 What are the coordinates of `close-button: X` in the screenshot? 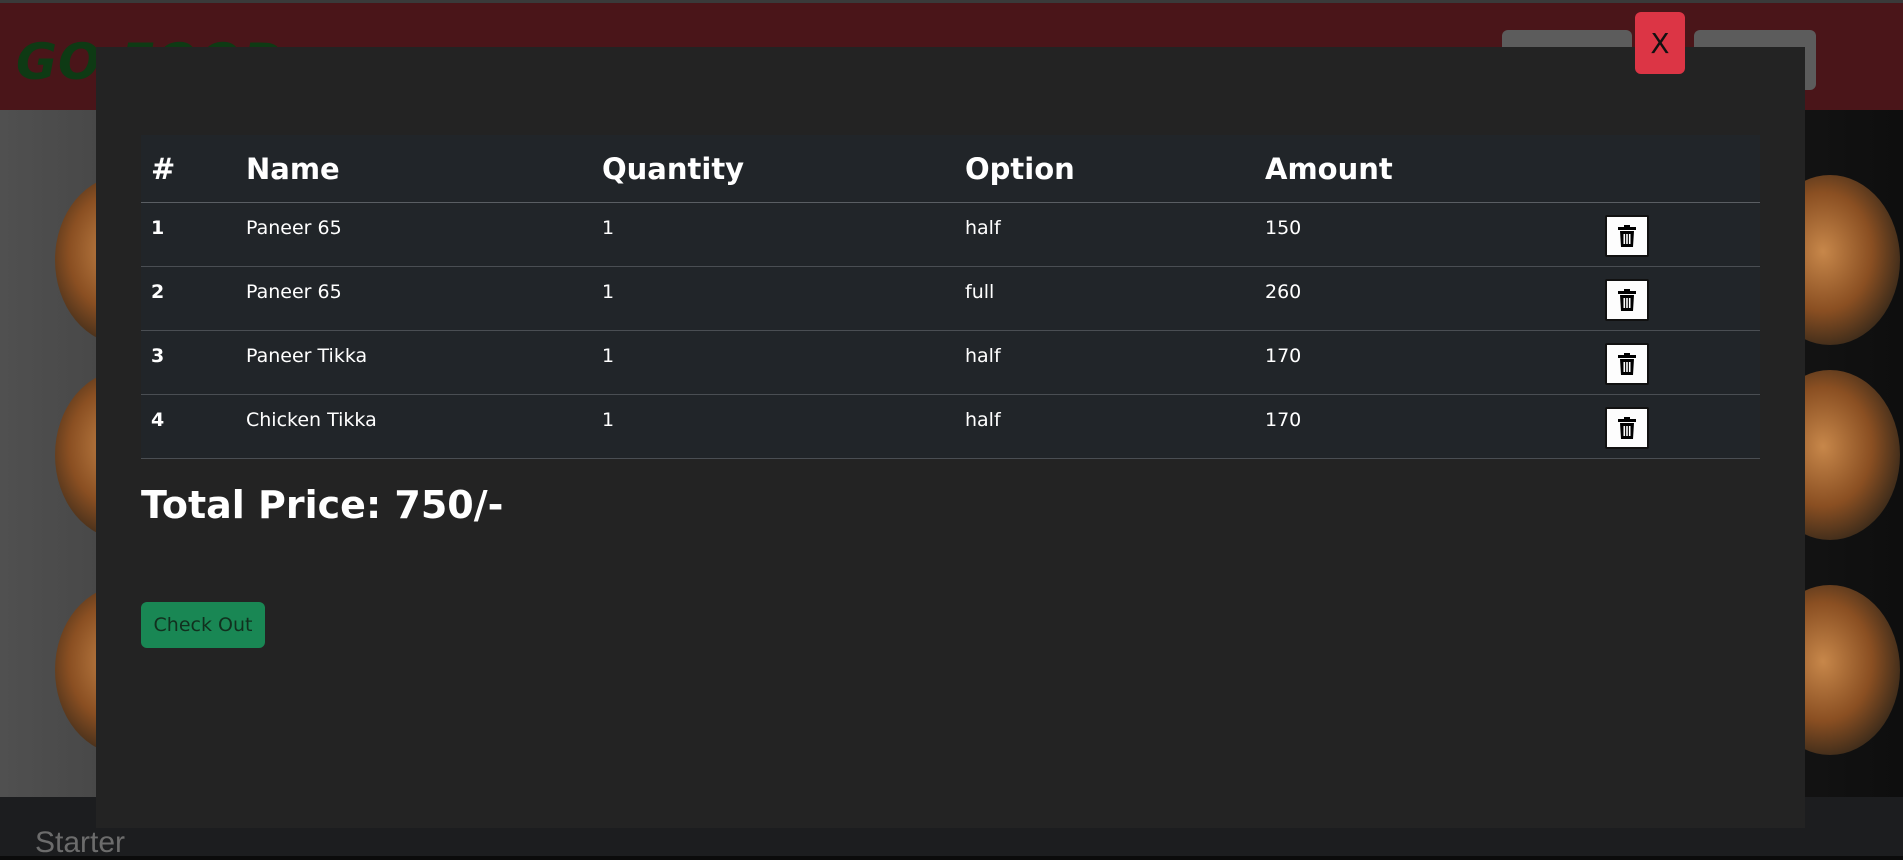 It's located at (1660, 43).